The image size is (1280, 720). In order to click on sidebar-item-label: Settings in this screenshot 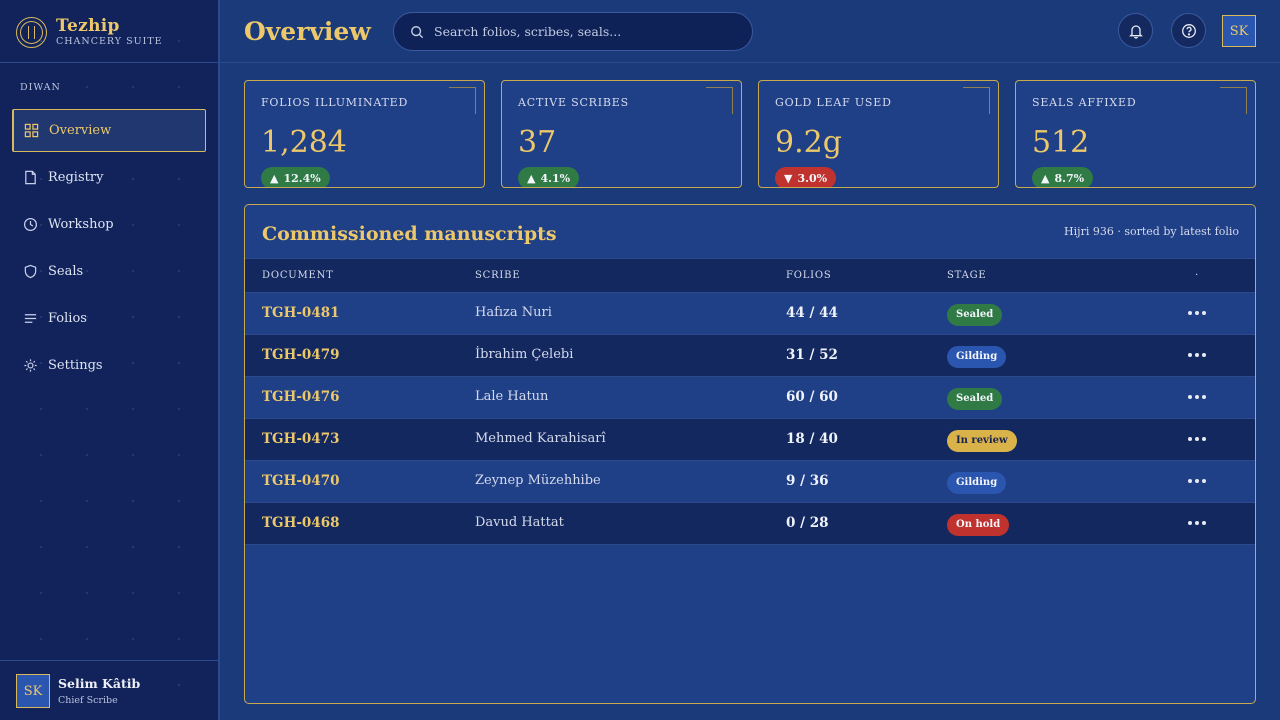, I will do `click(75, 365)`.